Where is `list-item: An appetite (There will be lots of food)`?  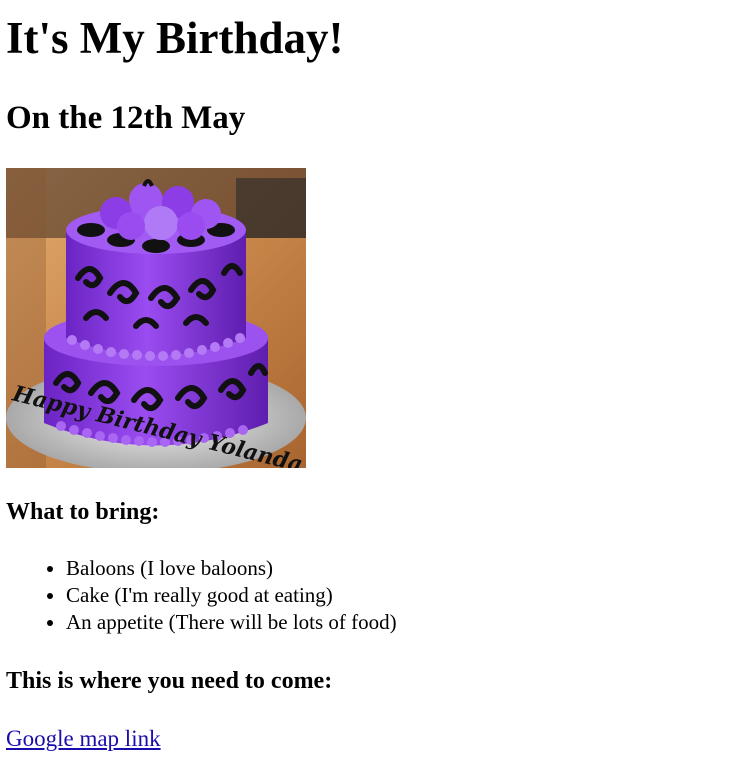
list-item: An appetite (There will be lots of food) is located at coordinates (231, 622).